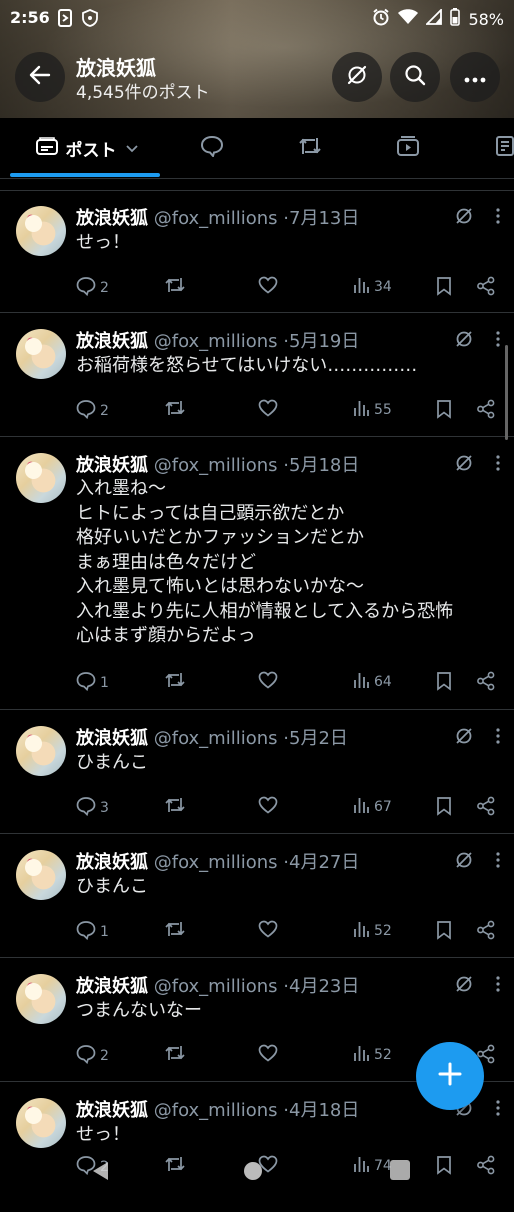 This screenshot has height=1212, width=514. I want to click on views-button: 67, so click(372, 807).